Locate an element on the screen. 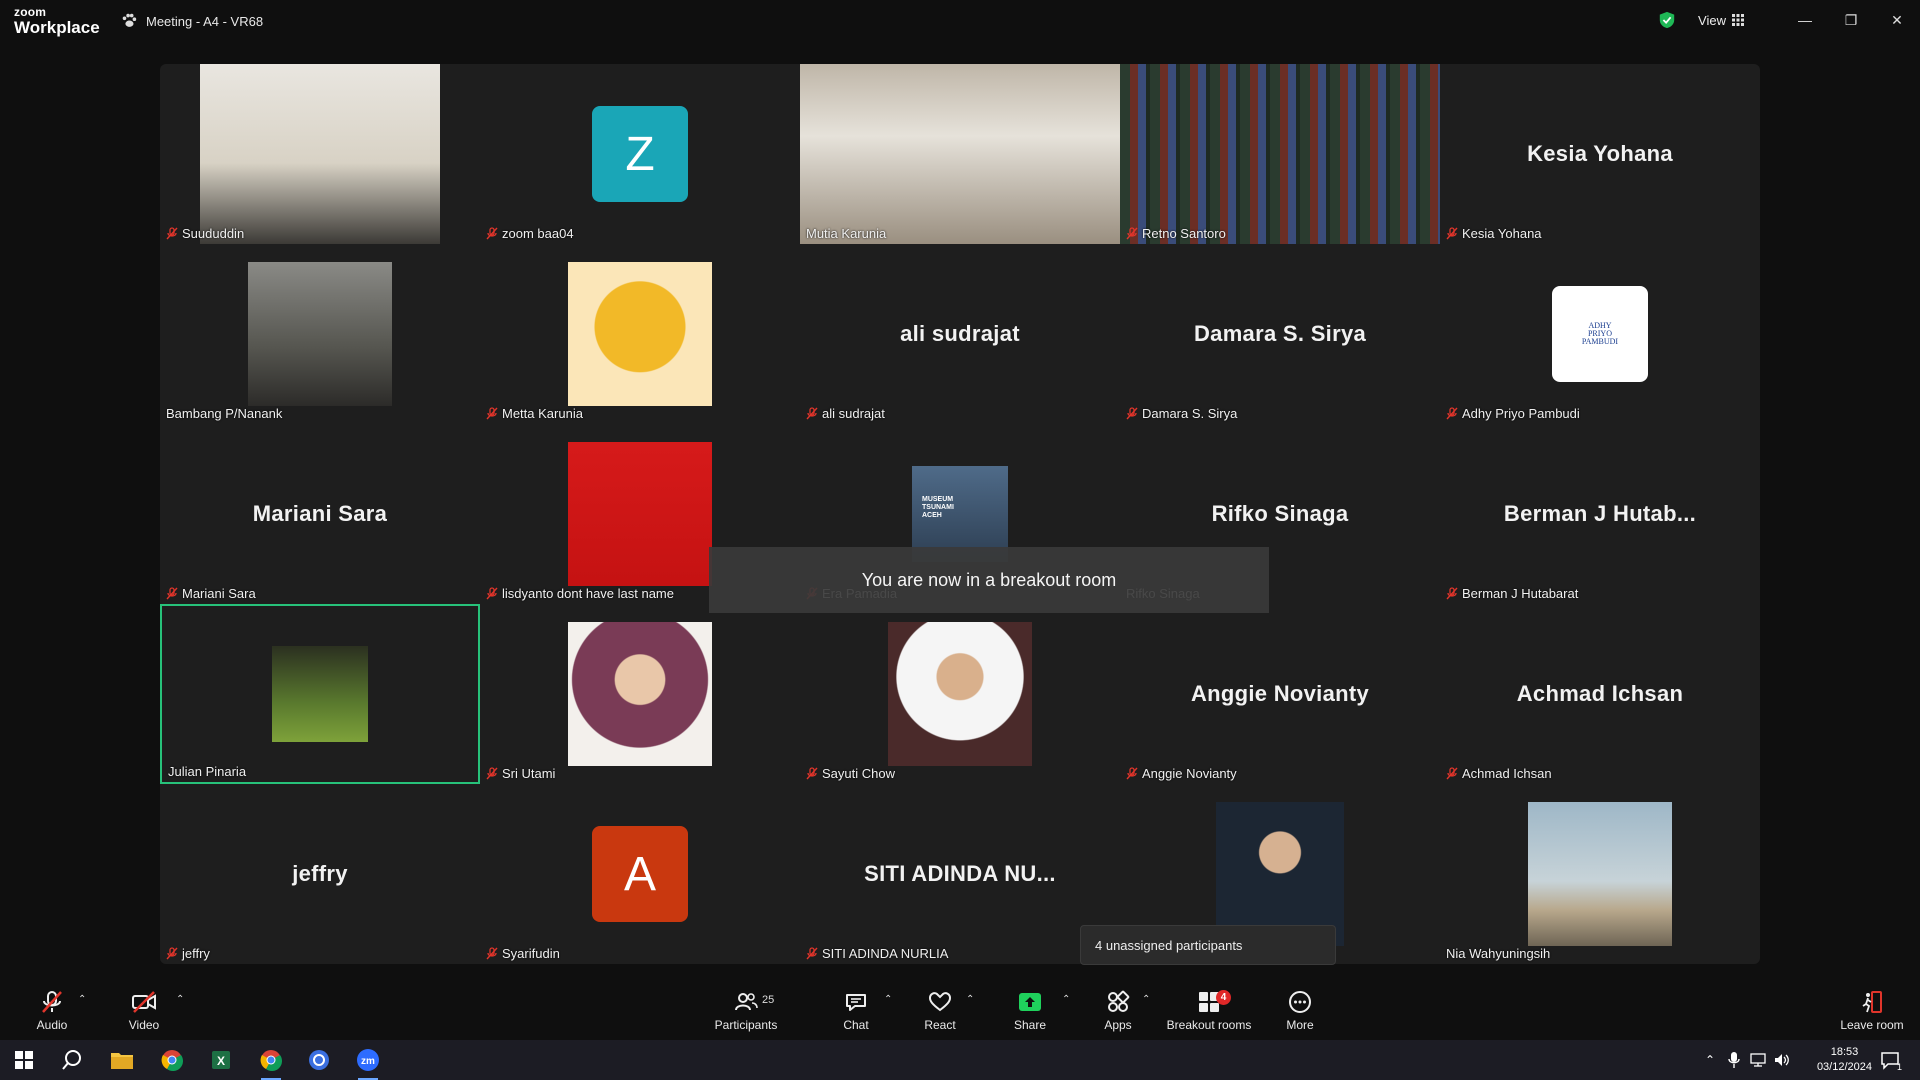 The width and height of the screenshot is (1920, 1080). participant-tile: Mariani Sara Mariani Sara is located at coordinates (320, 514).